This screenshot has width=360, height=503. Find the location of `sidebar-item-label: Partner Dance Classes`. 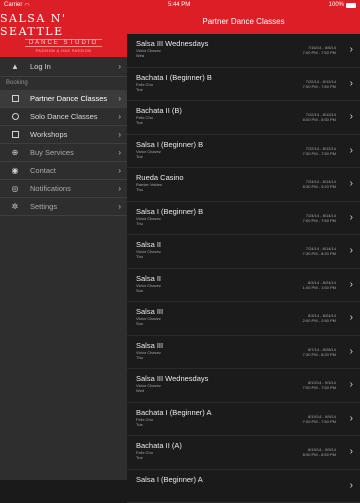

sidebar-item-label: Partner Dance Classes is located at coordinates (68, 98).